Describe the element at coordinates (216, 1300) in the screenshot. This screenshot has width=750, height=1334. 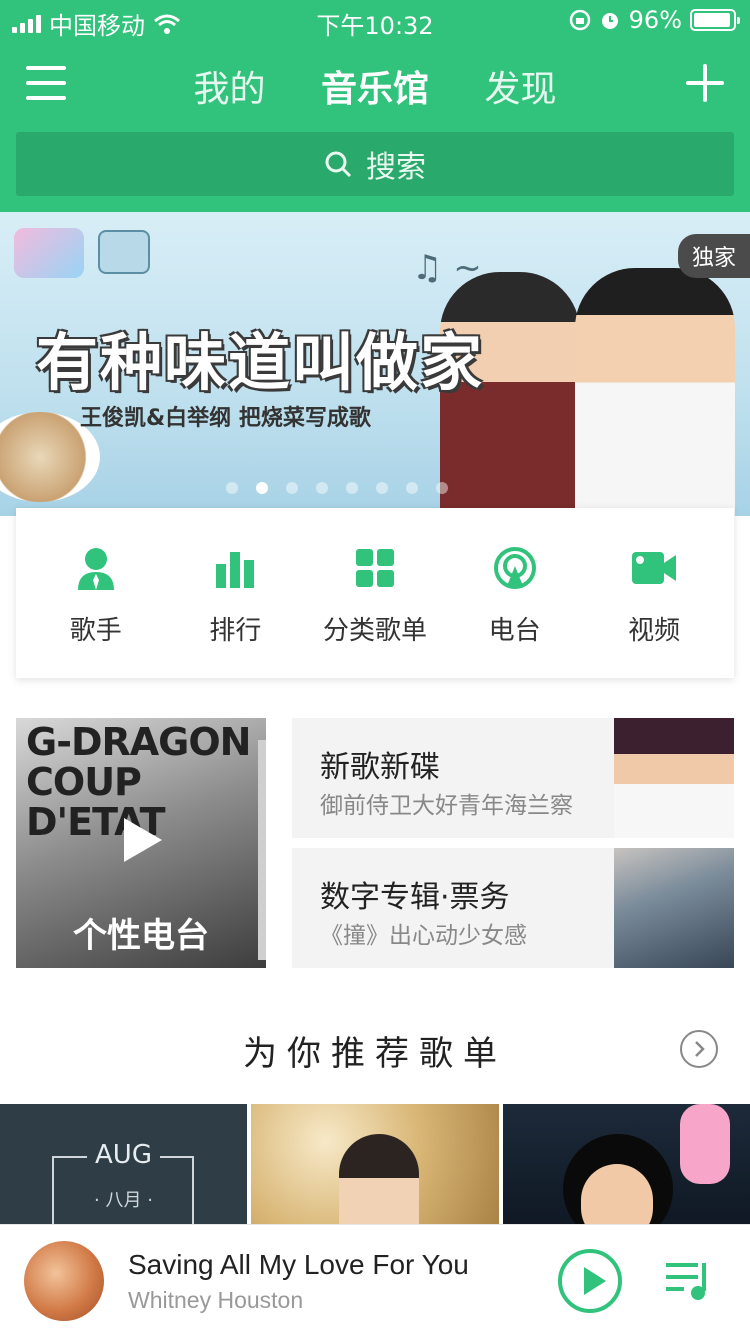
I see `now-playing-artist: Whitney Houston` at that location.